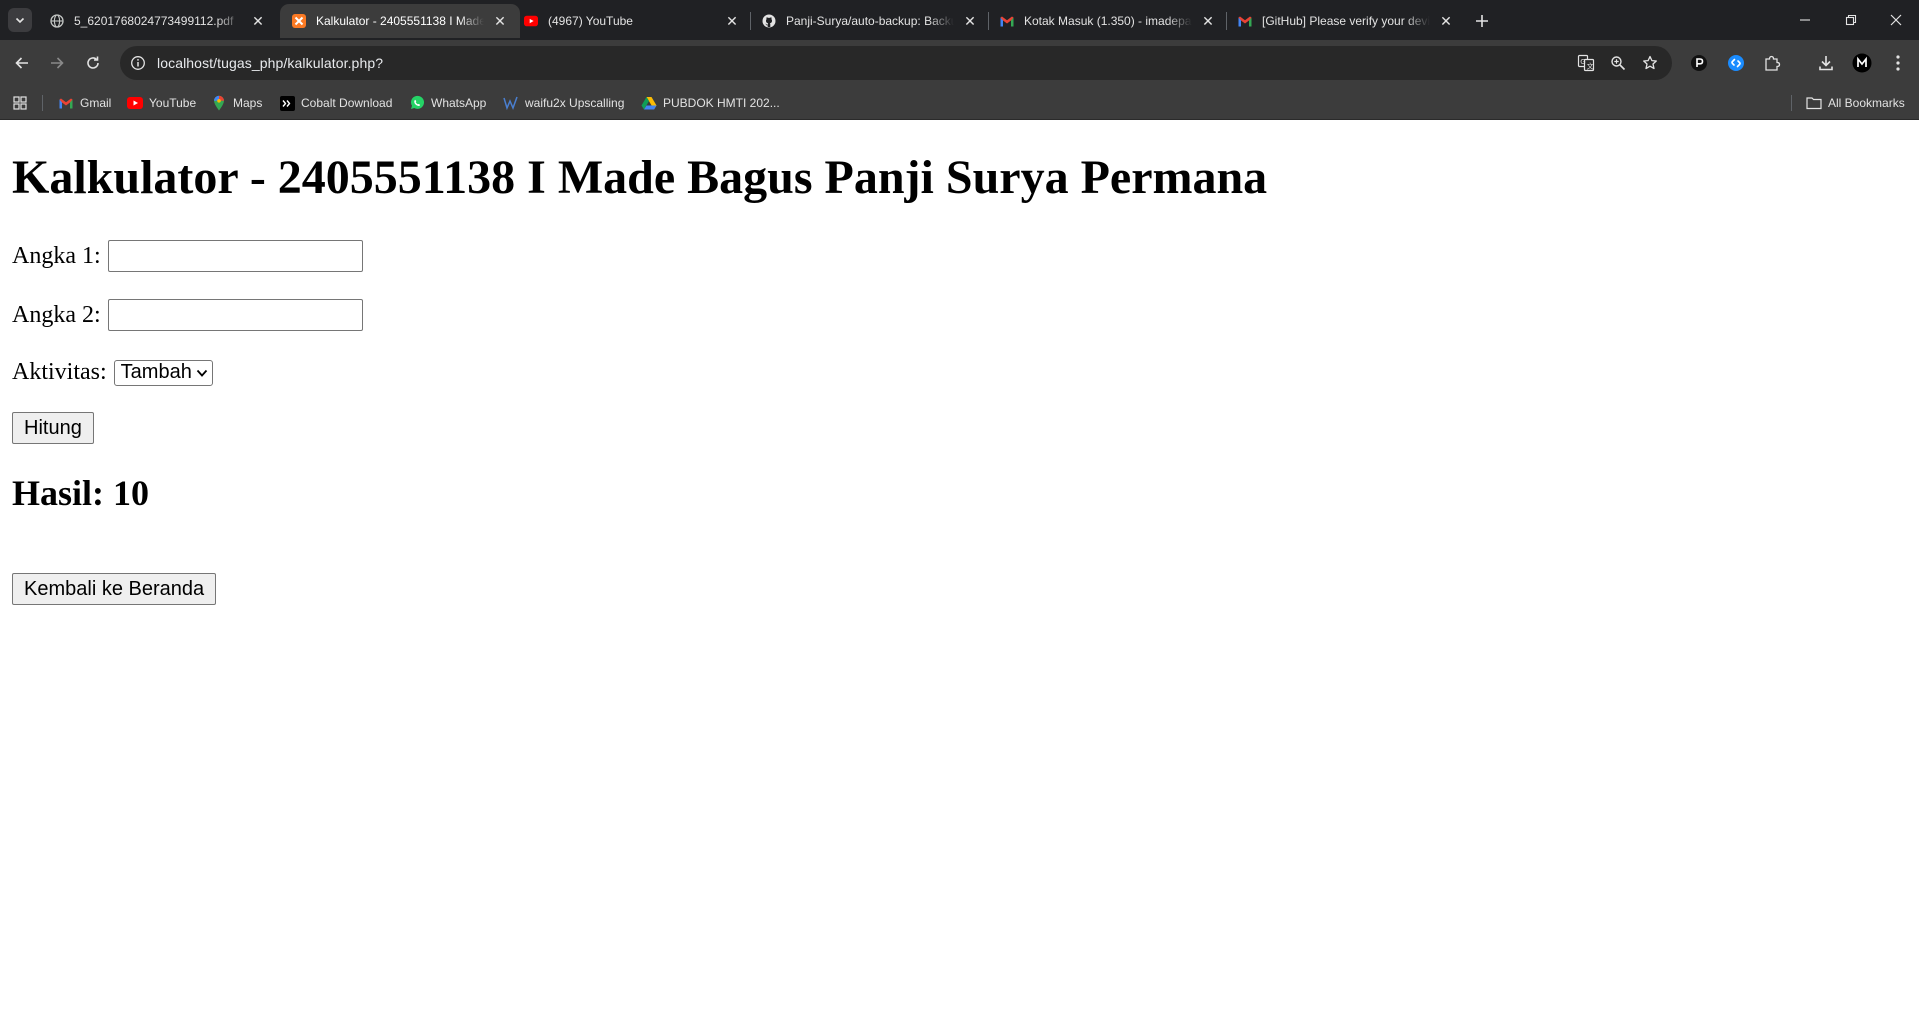 This screenshot has width=1919, height=1028. What do you see at coordinates (58, 493) in the screenshot?
I see `result-label: Hasil:` at bounding box center [58, 493].